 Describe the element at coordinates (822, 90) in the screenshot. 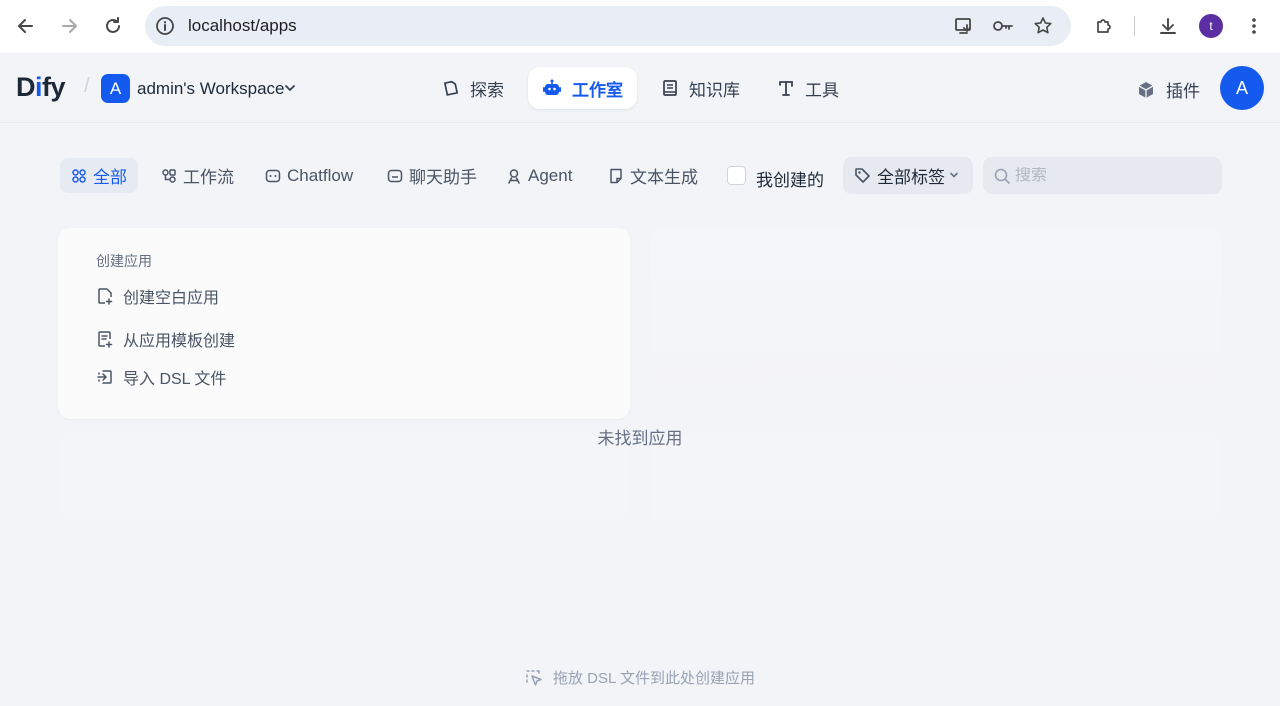

I see `nav-label: 工具` at that location.